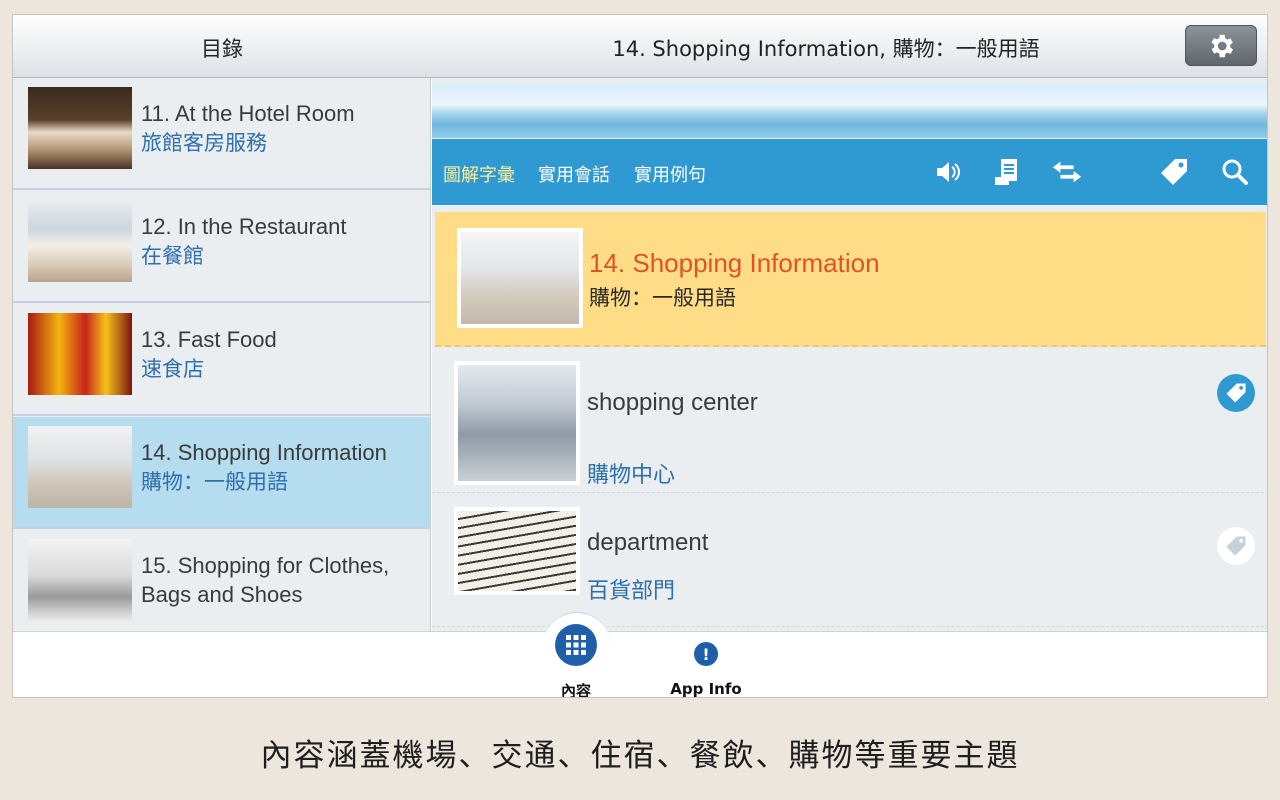  I want to click on sidebar-item-clothes-shopping: 15. Shopping for Clothes, Bags and Shoes, so click(221, 580).